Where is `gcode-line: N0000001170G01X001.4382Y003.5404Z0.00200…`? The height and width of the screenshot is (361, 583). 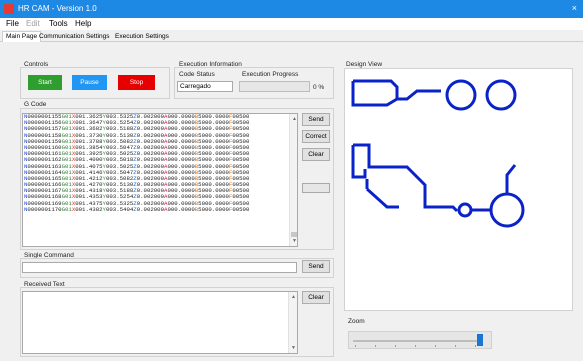
gcode-line: N0000001170G01X001.4382Y003.5404Z0.00200… is located at coordinates (160, 209).